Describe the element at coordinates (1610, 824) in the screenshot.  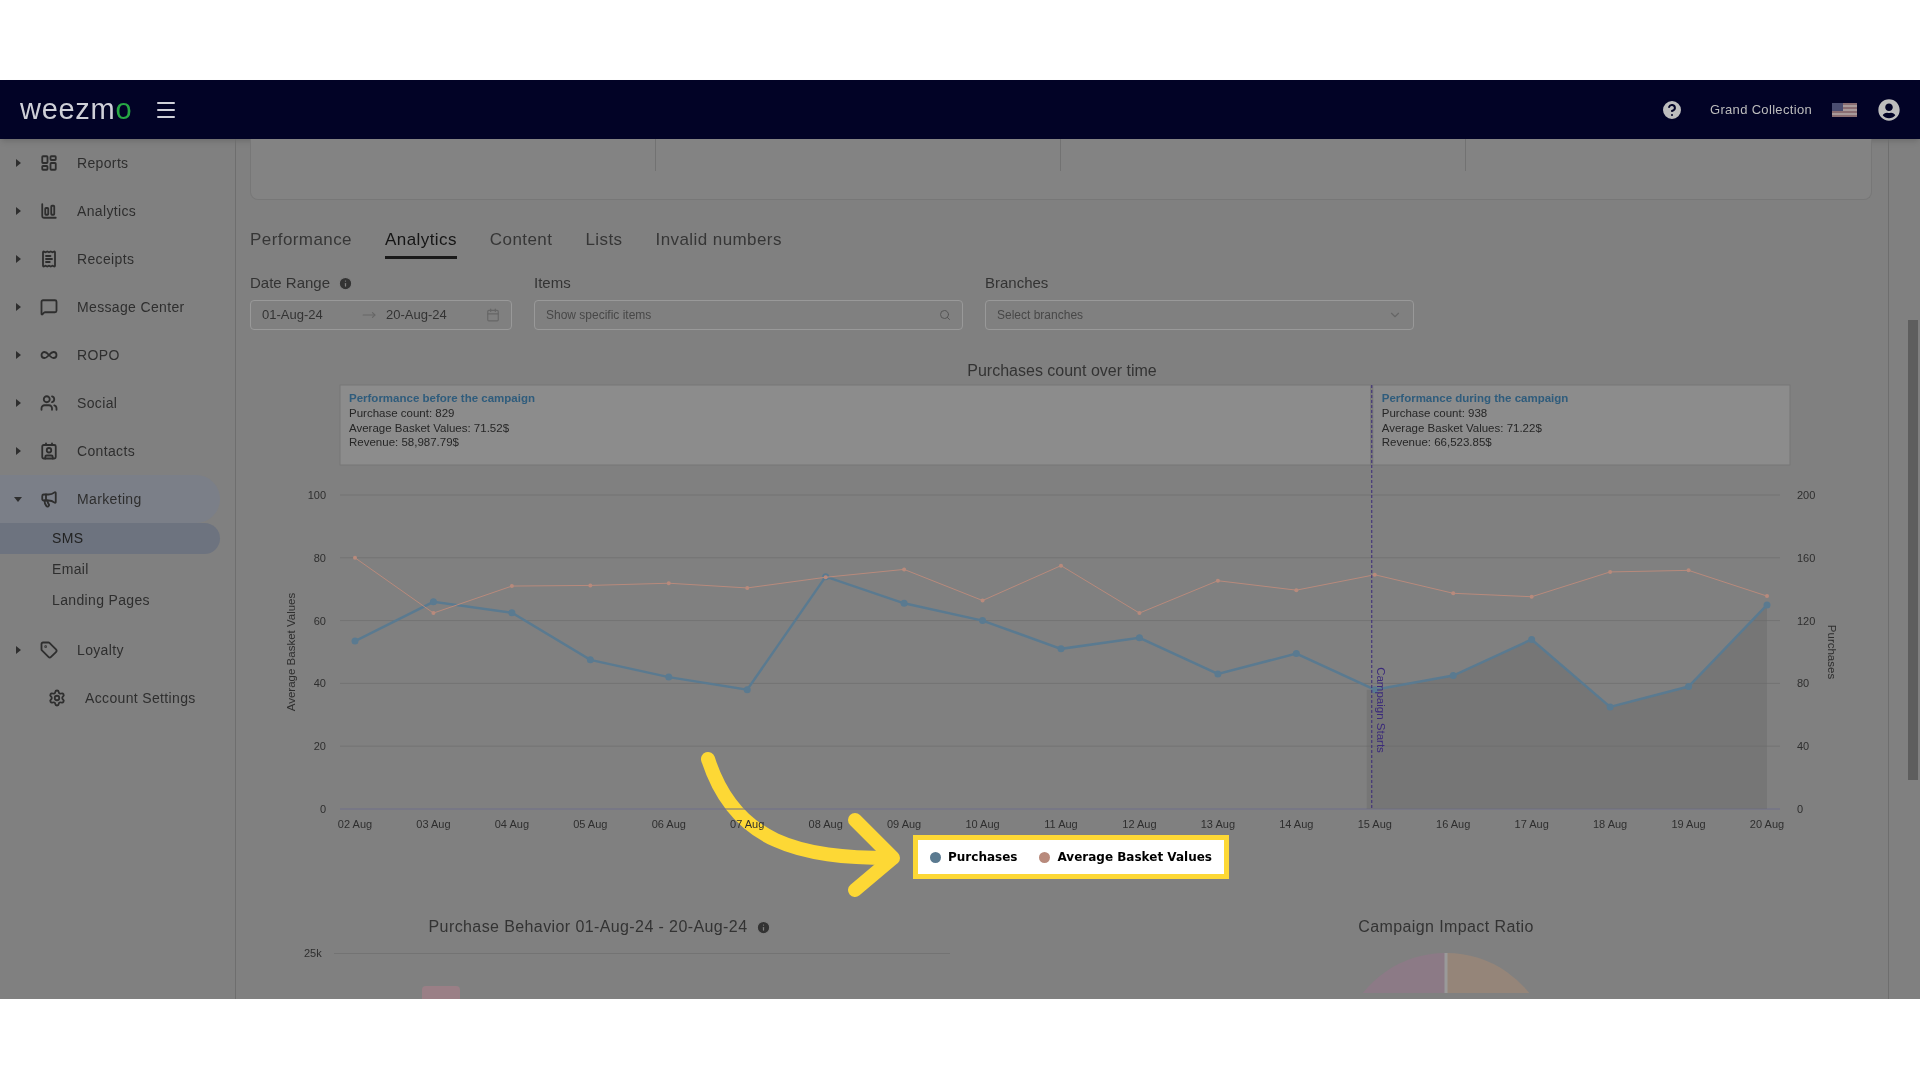
I see `tick-label: 18 Aug` at that location.